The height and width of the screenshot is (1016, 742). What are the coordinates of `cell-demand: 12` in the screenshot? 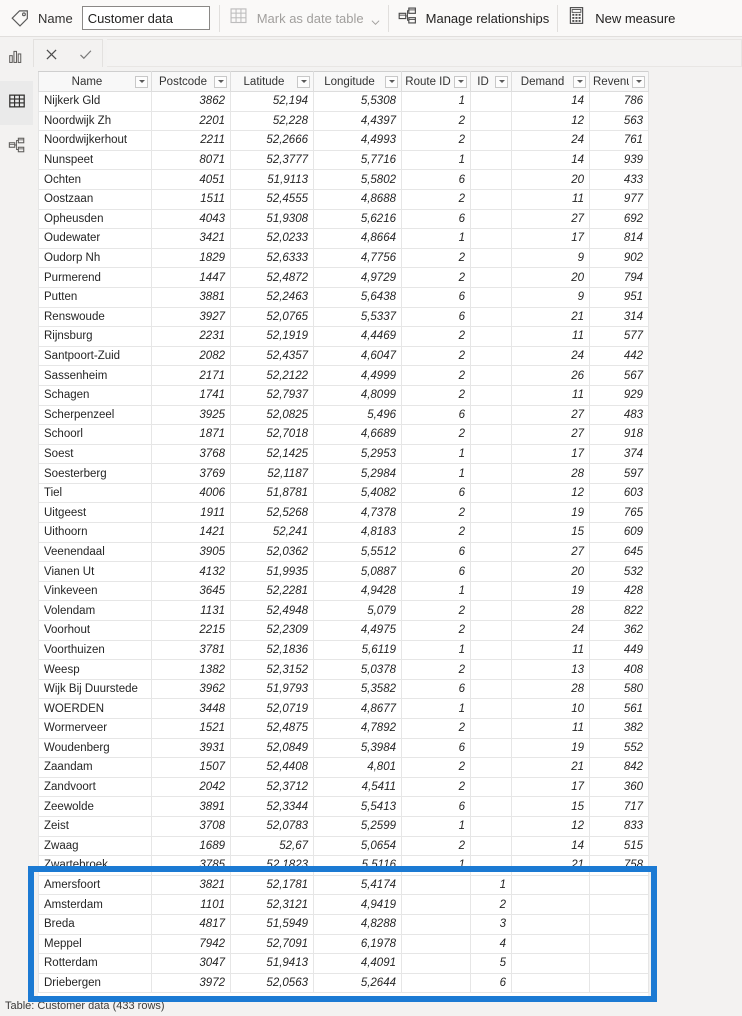 It's located at (550, 121).